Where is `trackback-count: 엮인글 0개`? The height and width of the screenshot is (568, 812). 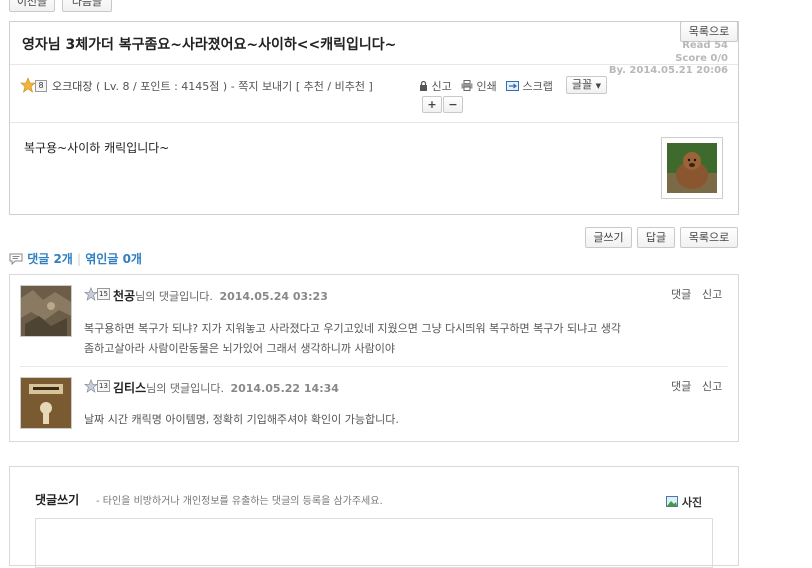
trackback-count: 엮인글 0개 is located at coordinates (113, 259).